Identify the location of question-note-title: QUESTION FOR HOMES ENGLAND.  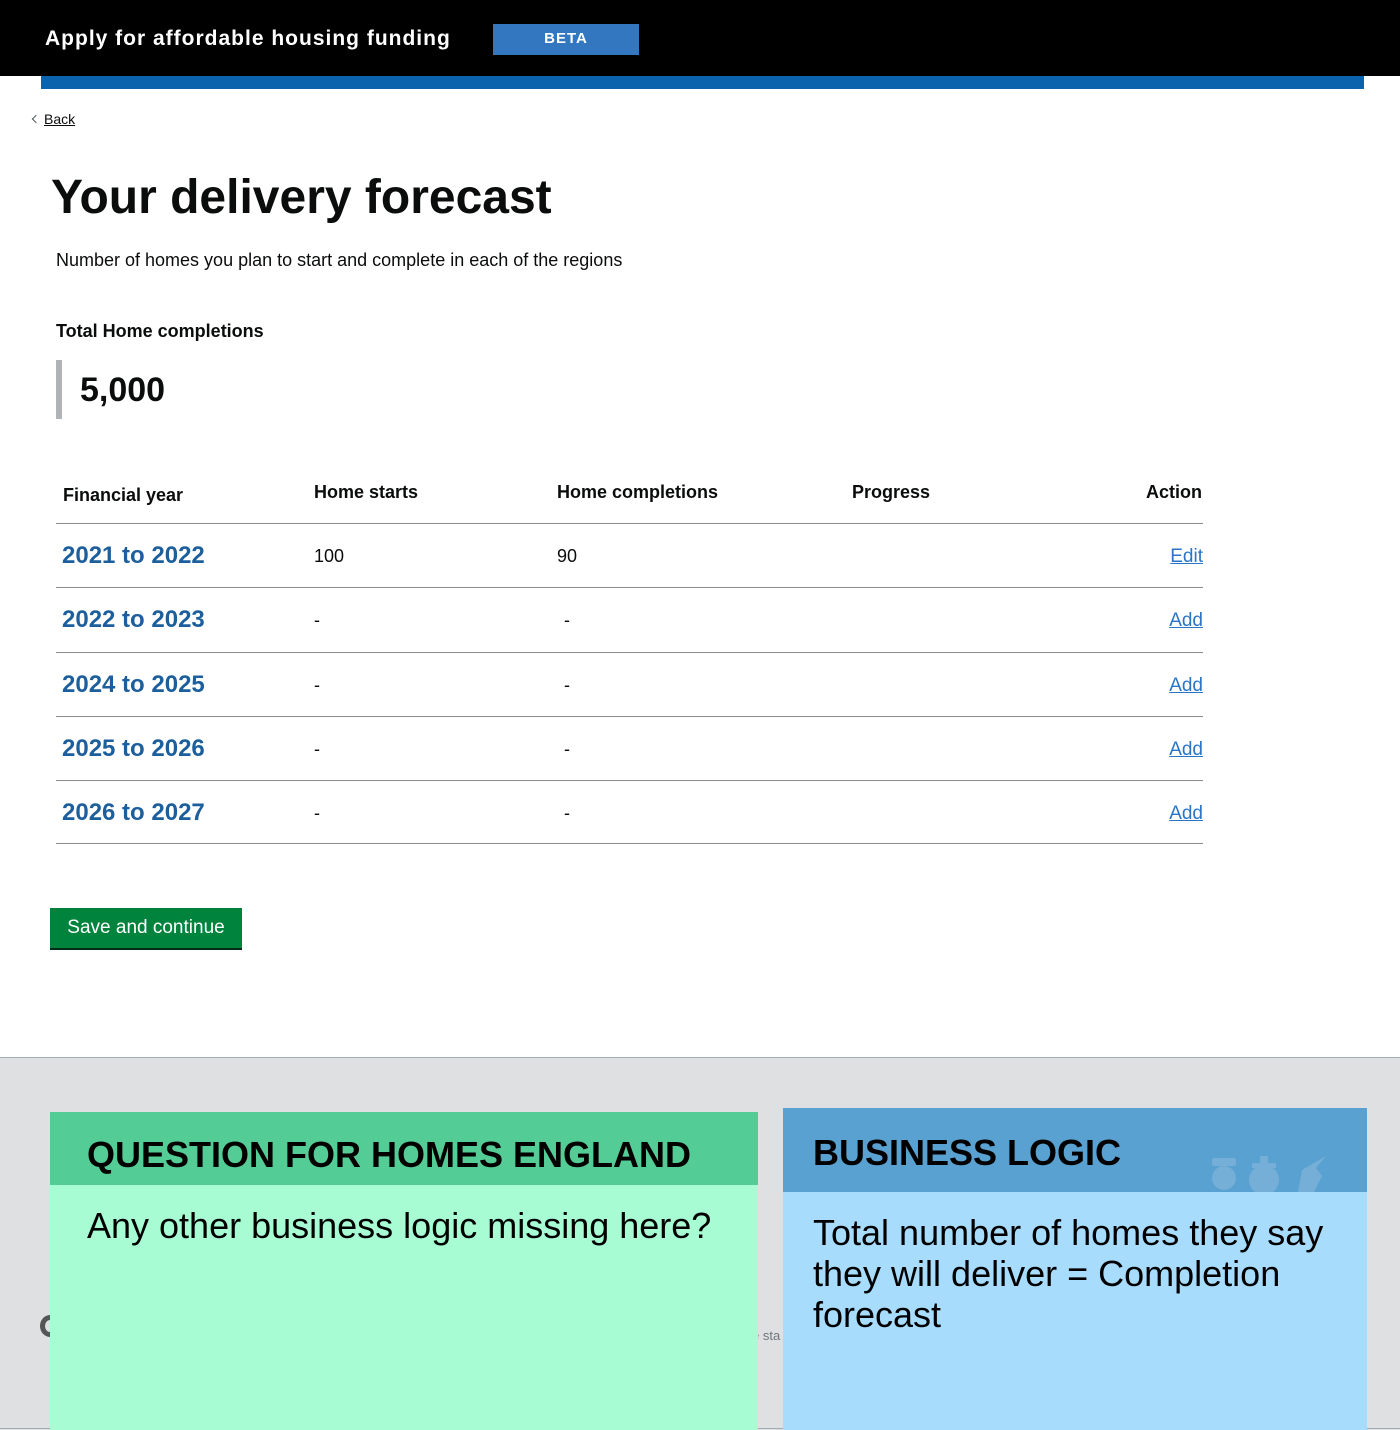
(404, 1148).